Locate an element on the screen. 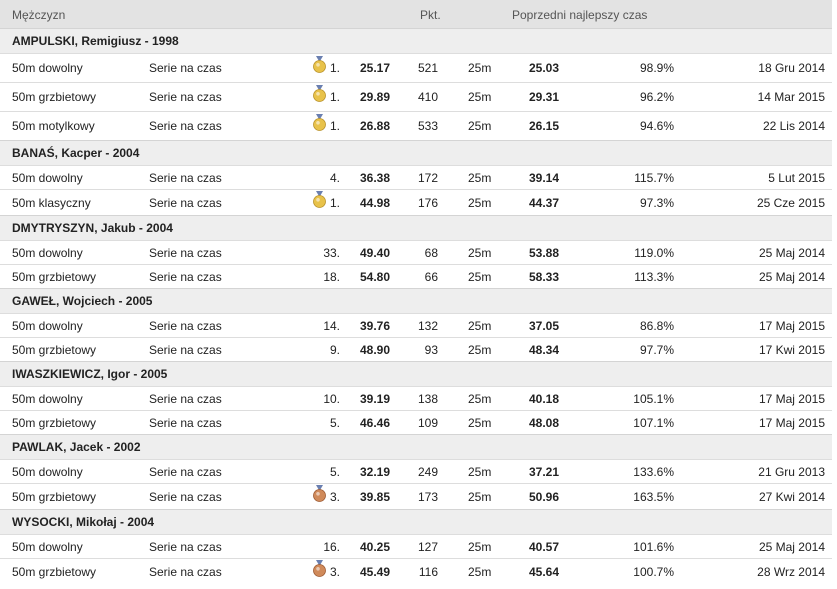 The height and width of the screenshot is (589, 837). athlete-header: WYSOCKI, Mikołaj - 2004 is located at coordinates (416, 521).